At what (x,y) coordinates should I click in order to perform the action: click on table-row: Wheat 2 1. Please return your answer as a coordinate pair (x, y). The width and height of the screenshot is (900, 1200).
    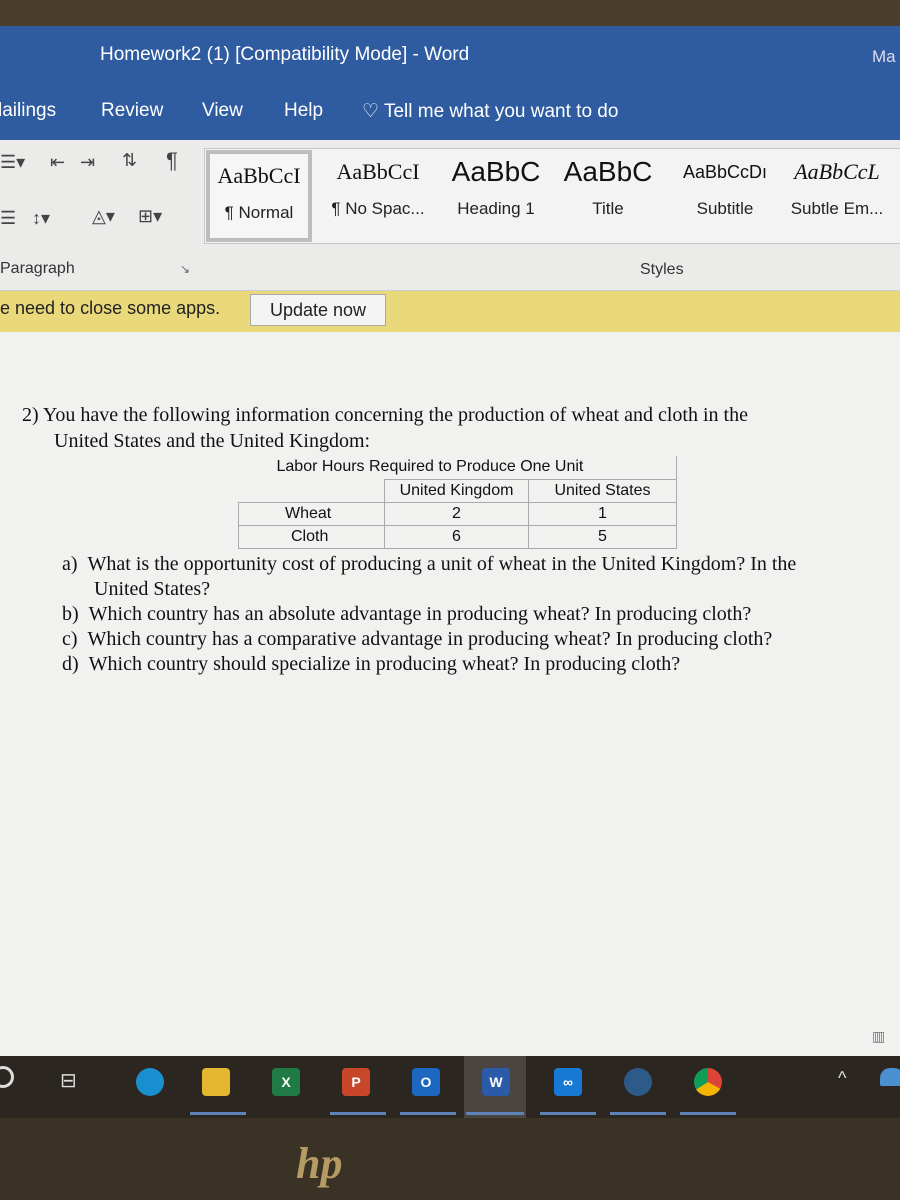
    Looking at the image, I should click on (457, 513).